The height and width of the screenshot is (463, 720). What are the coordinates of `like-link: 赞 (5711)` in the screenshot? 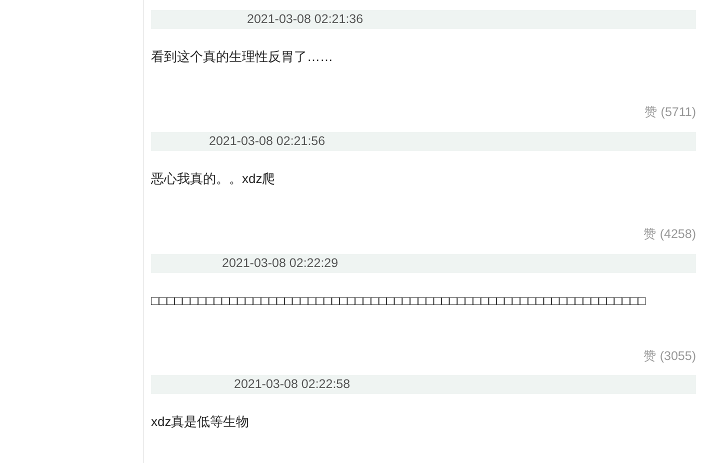 It's located at (670, 112).